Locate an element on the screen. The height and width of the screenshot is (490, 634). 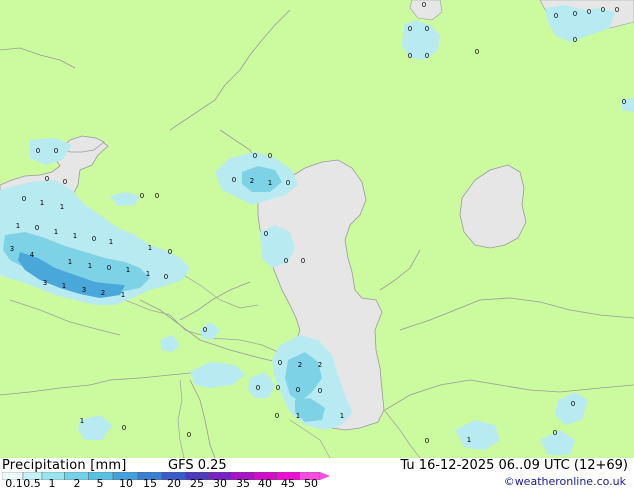
valid-time: Tu 16-12-2025 06..09 UTC (12+69) is located at coordinates (514, 465).